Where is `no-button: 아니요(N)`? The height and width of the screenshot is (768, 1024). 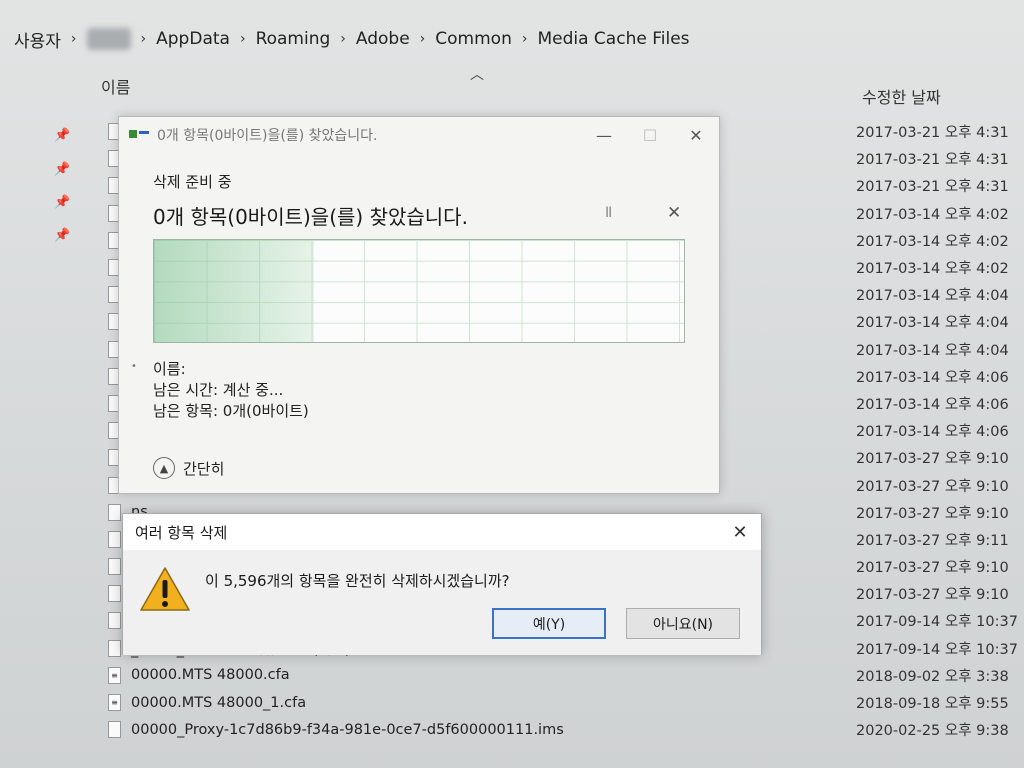 no-button: 아니요(N) is located at coordinates (683, 623).